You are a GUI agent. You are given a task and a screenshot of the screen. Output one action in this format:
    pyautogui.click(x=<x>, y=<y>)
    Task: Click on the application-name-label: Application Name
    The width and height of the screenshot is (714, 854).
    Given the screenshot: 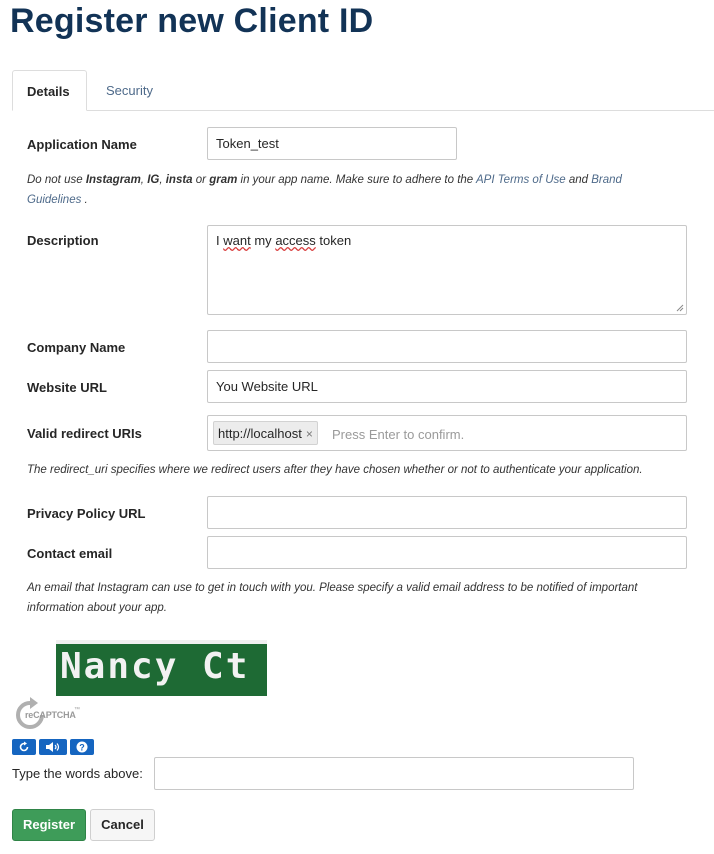 What is the action you would take?
    pyautogui.click(x=82, y=144)
    